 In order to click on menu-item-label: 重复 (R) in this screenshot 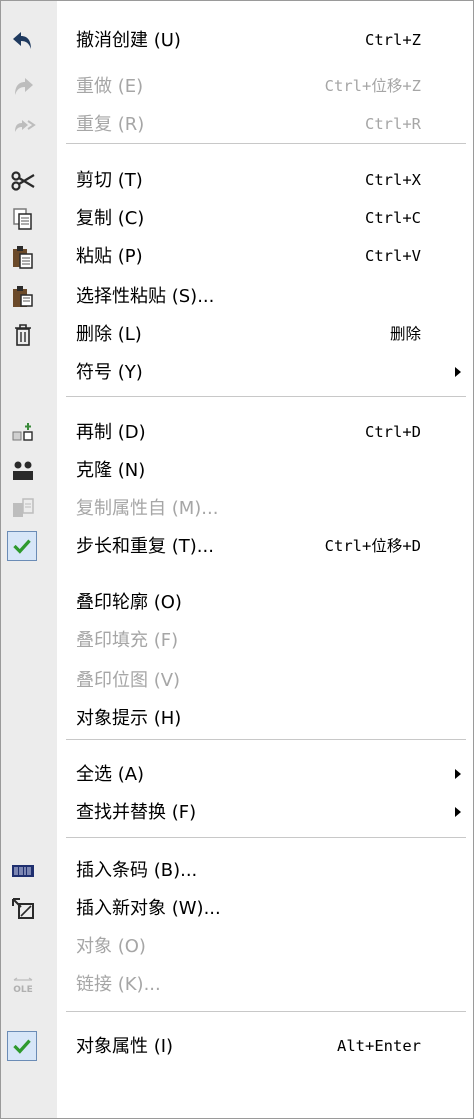, I will do `click(110, 124)`.